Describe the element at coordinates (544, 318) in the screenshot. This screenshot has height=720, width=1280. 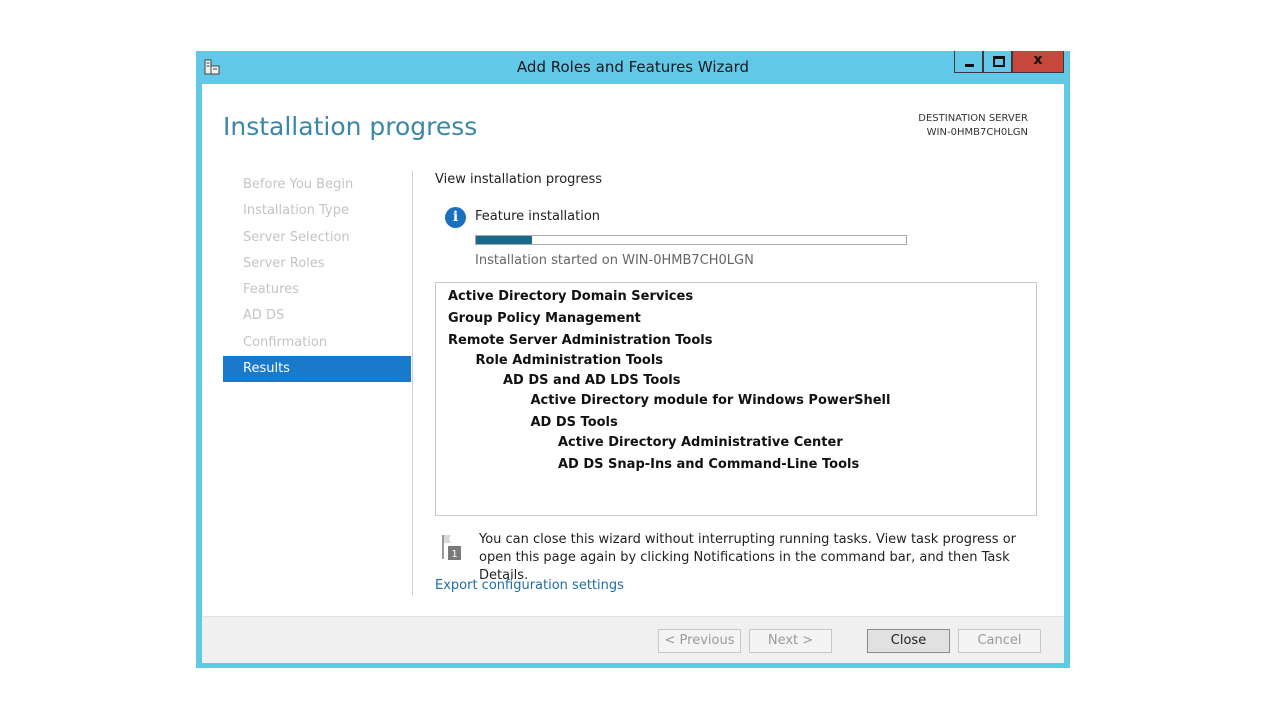
I see `result-item: Group Policy Management` at that location.